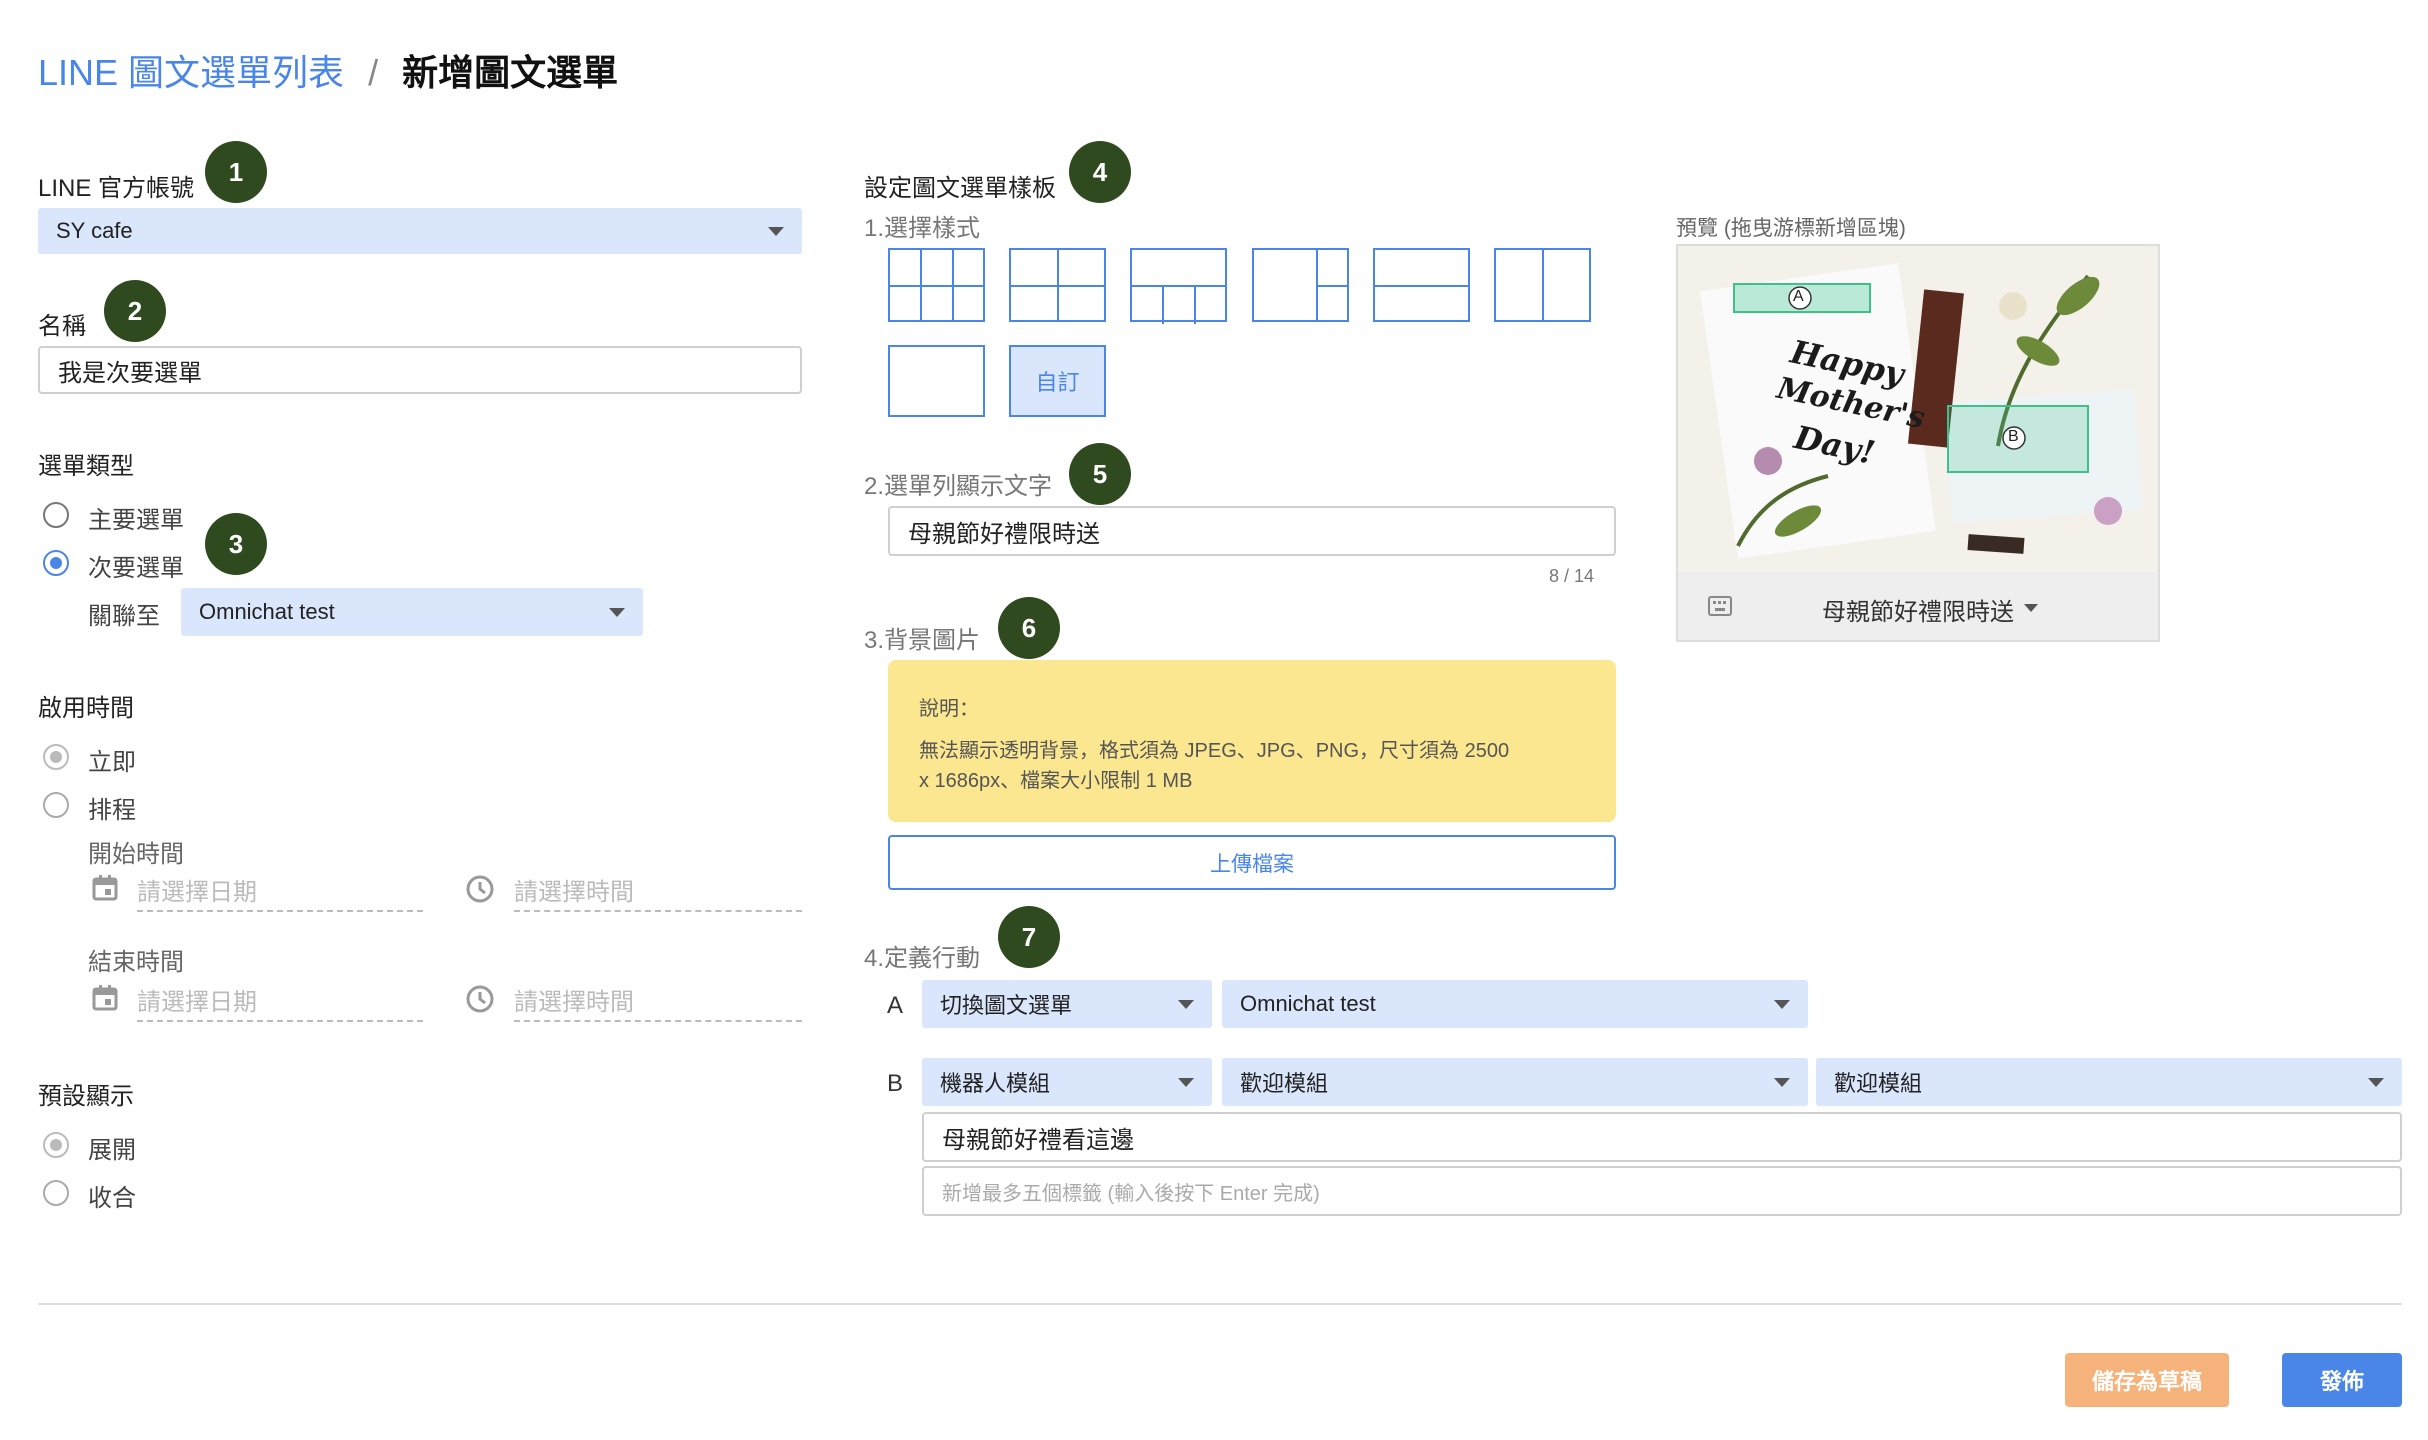  Describe the element at coordinates (412, 612) in the screenshot. I see `link-to-select: Omnichat test` at that location.